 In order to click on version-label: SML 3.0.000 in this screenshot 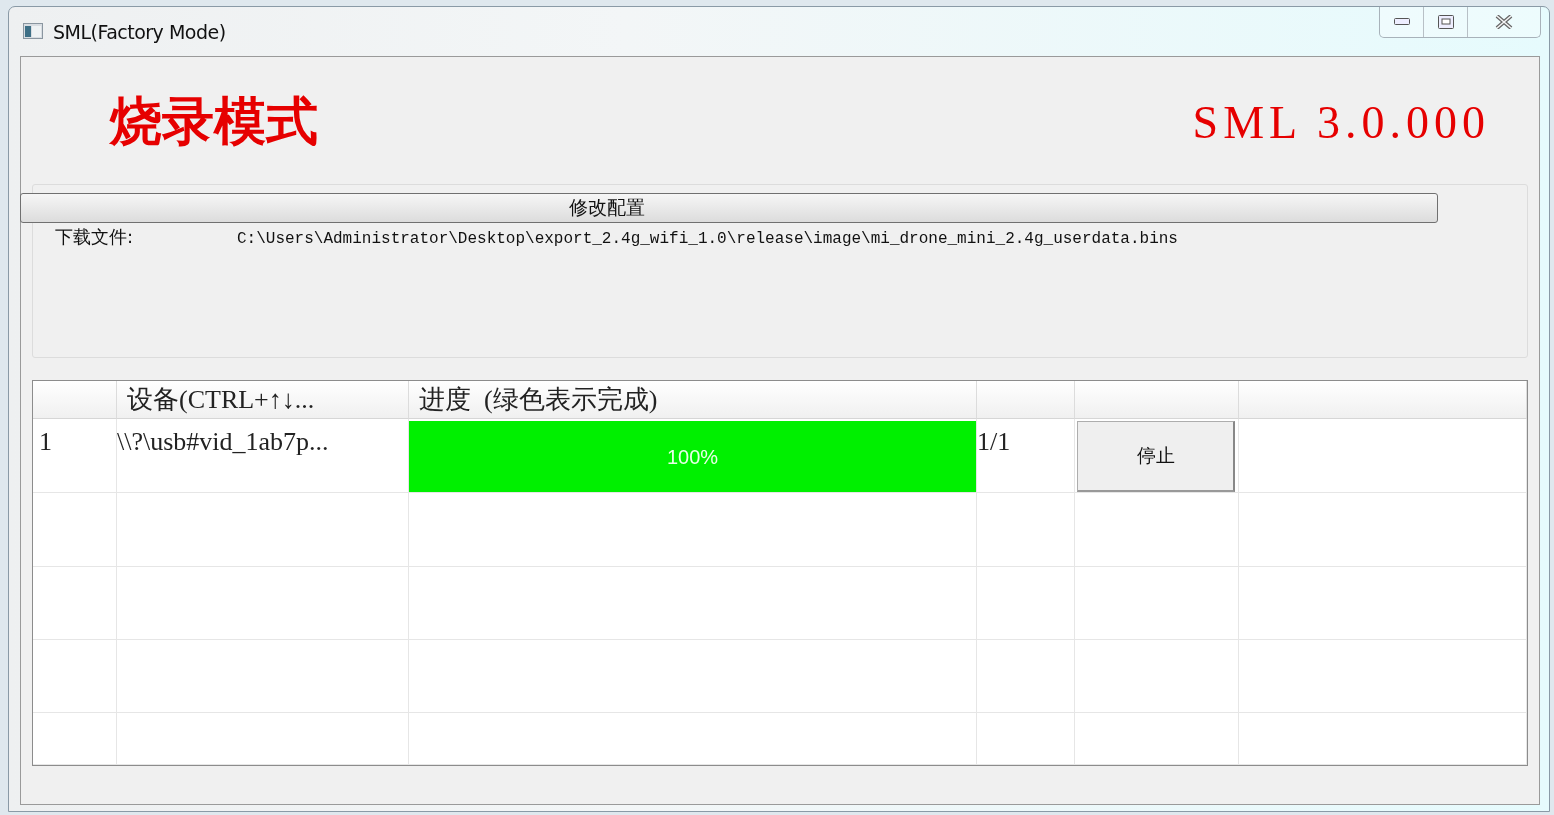, I will do `click(1341, 122)`.